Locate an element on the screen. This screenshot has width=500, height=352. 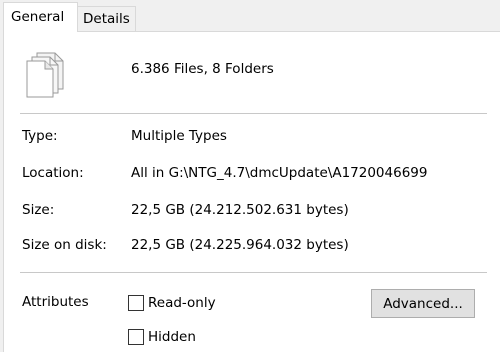
size-on-disk-value: 22,5 GB (24.225.964.032 bytes) is located at coordinates (240, 245).